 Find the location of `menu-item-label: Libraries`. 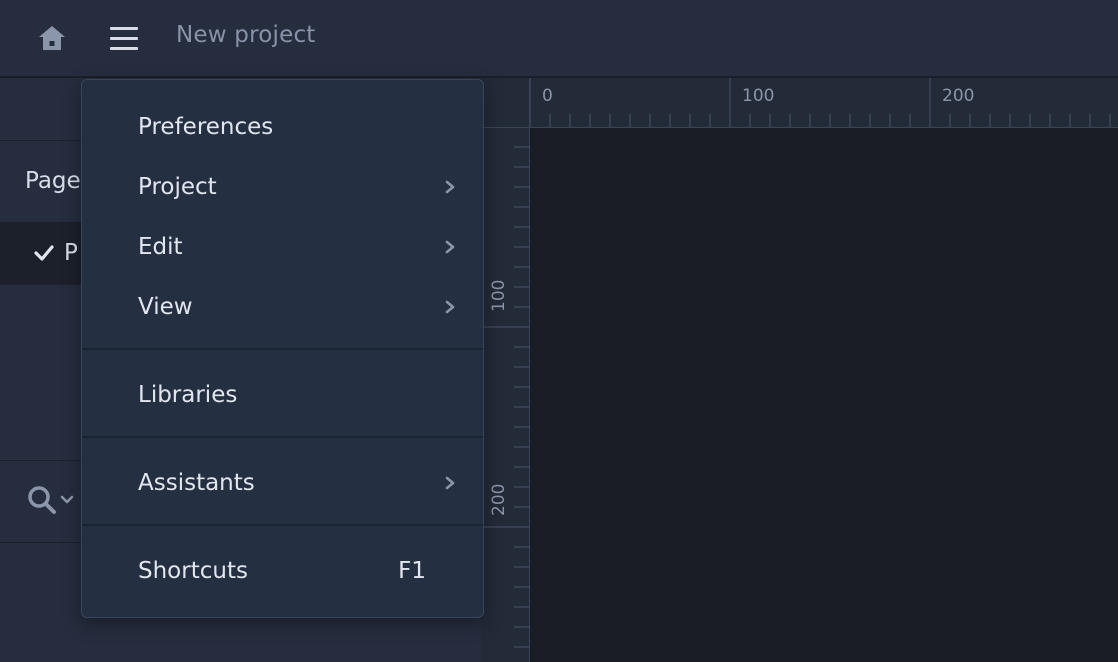

menu-item-label: Libraries is located at coordinates (188, 395).